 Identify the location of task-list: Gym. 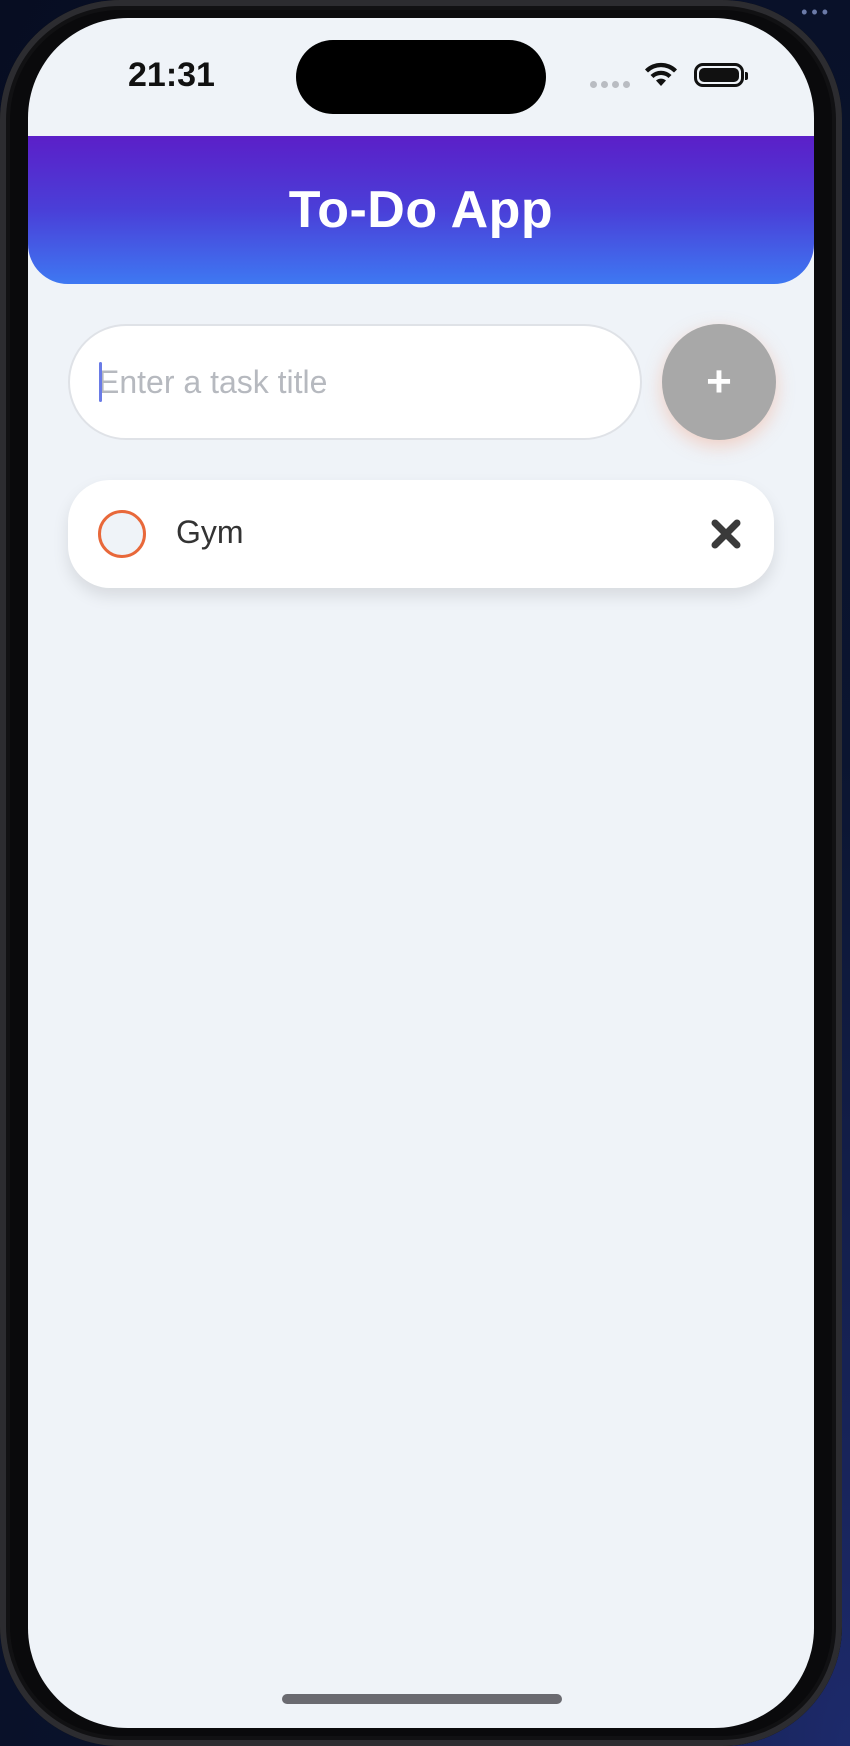
(421, 534).